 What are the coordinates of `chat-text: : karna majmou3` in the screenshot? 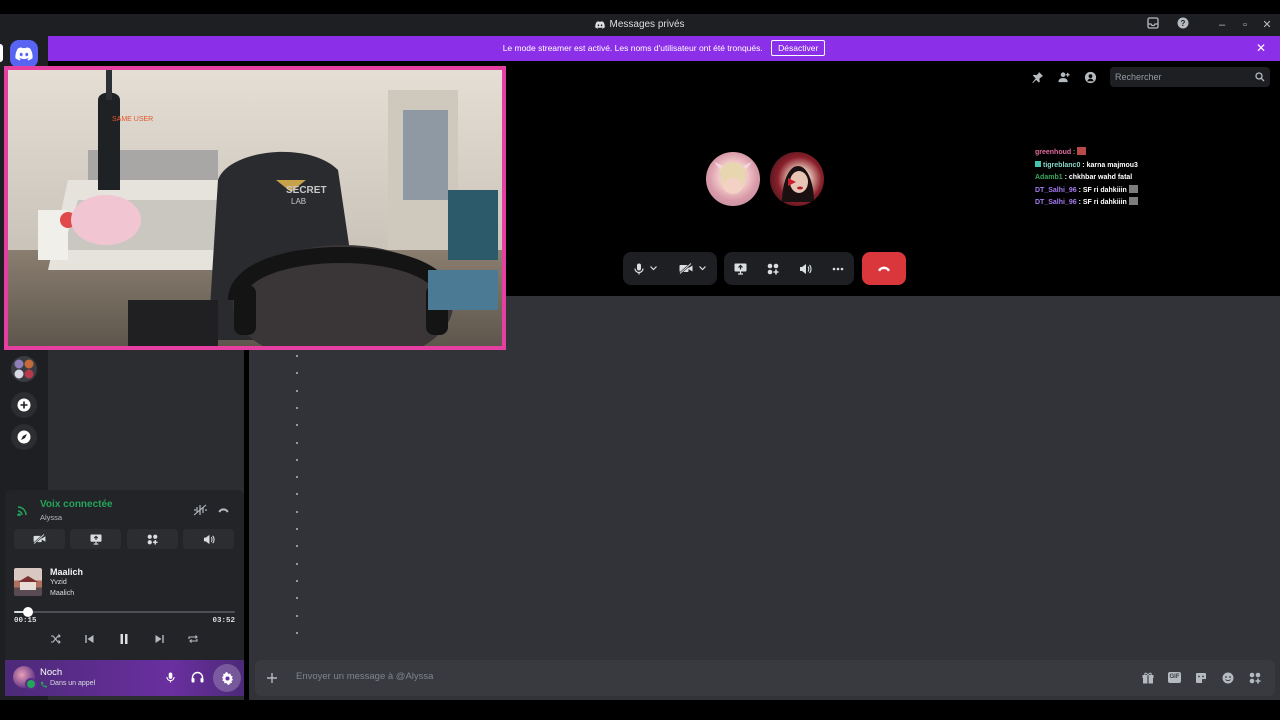 It's located at (1109, 165).